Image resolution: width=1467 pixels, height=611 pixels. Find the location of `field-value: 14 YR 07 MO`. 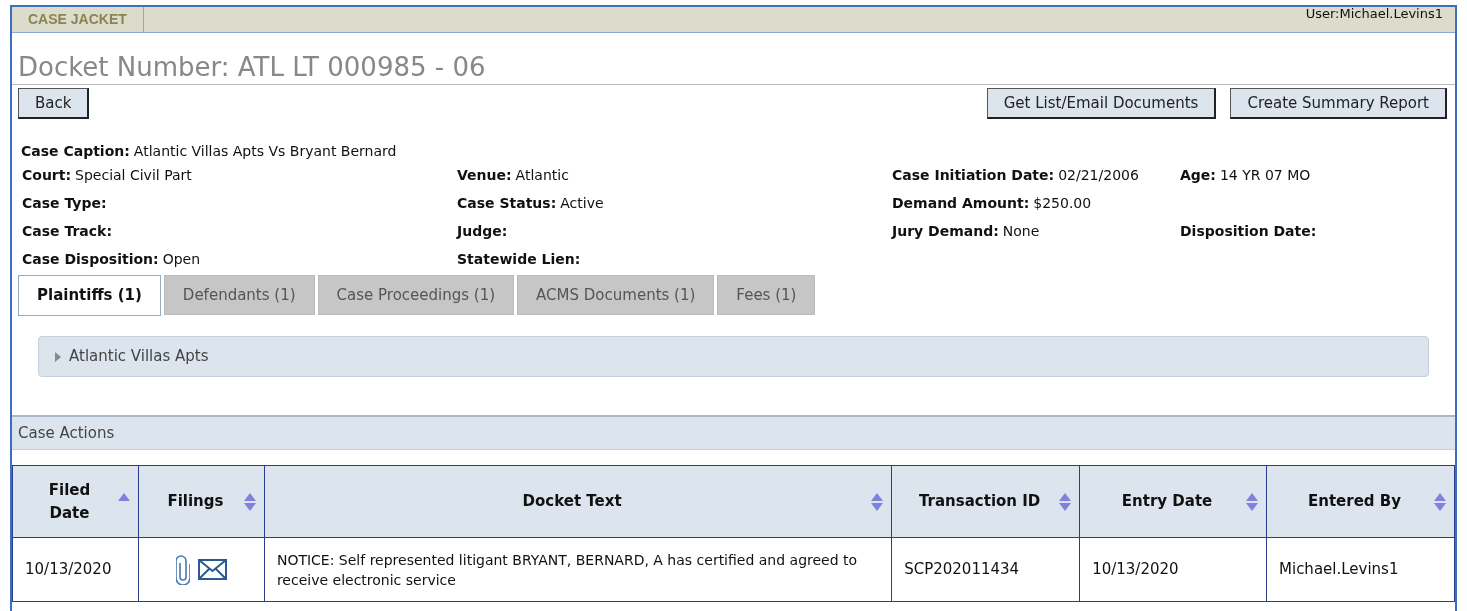

field-value: 14 YR 07 MO is located at coordinates (1265, 175).